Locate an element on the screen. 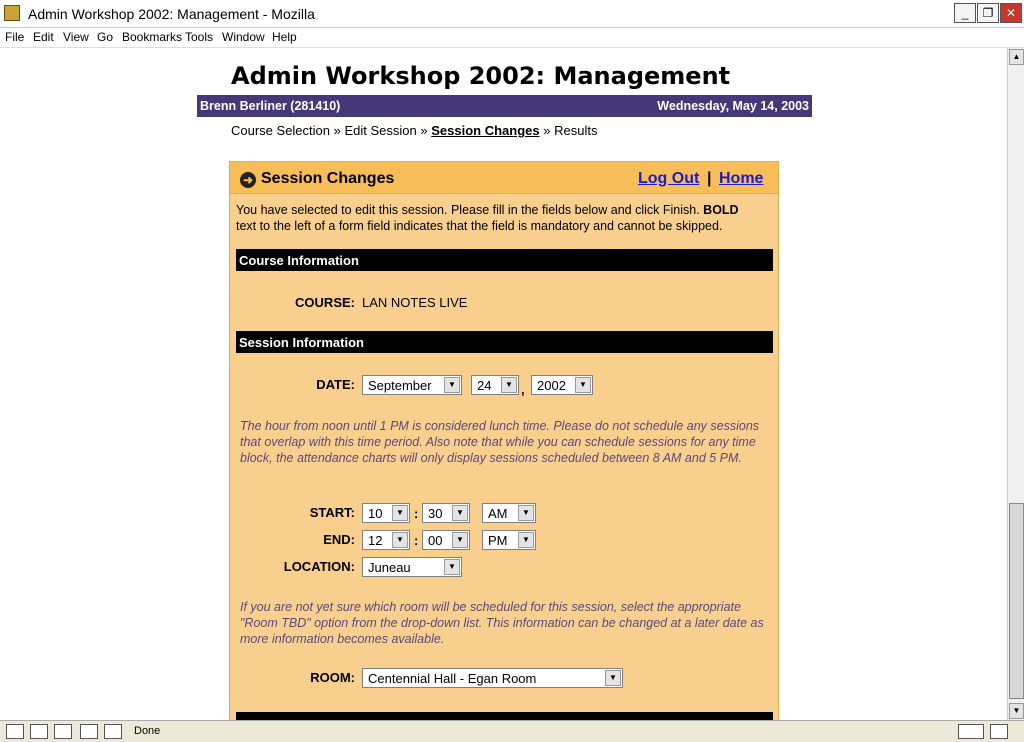 This screenshot has width=1024, height=742. navigator-icon is located at coordinates (15, 731).